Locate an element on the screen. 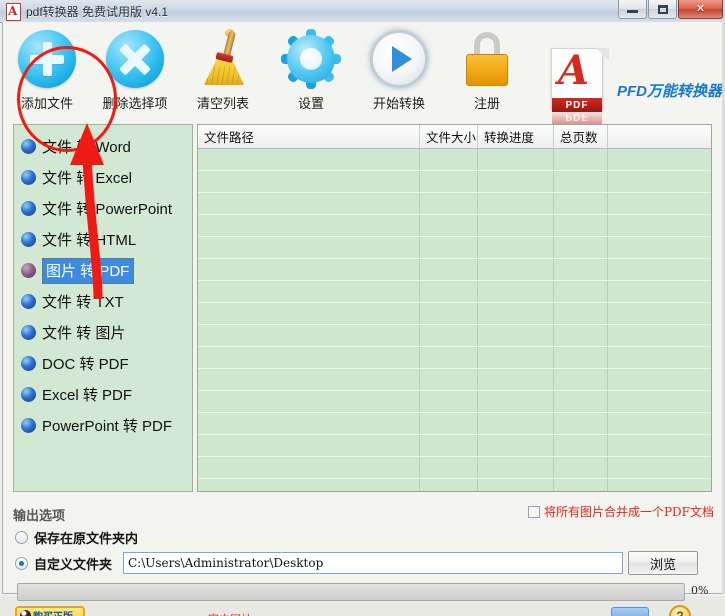 The image size is (725, 616). merge-images-checkbox: 将所有图片合并成一个PDF文档 is located at coordinates (621, 511).